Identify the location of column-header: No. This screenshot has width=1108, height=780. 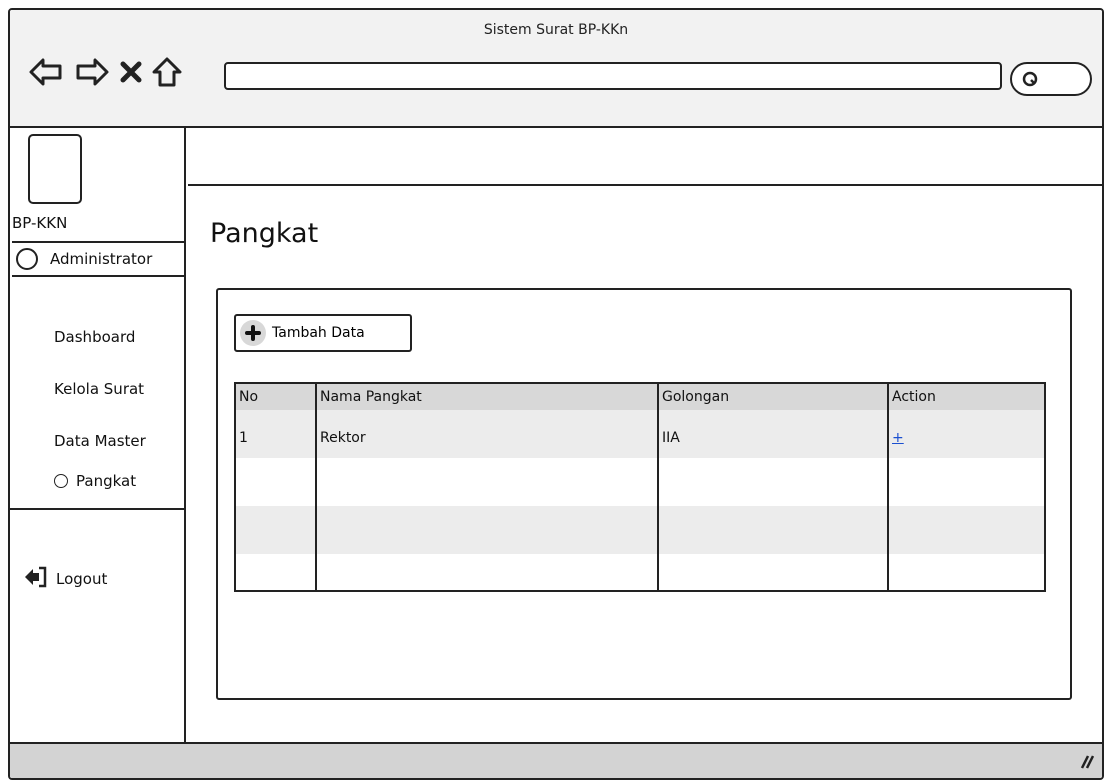
(276, 397).